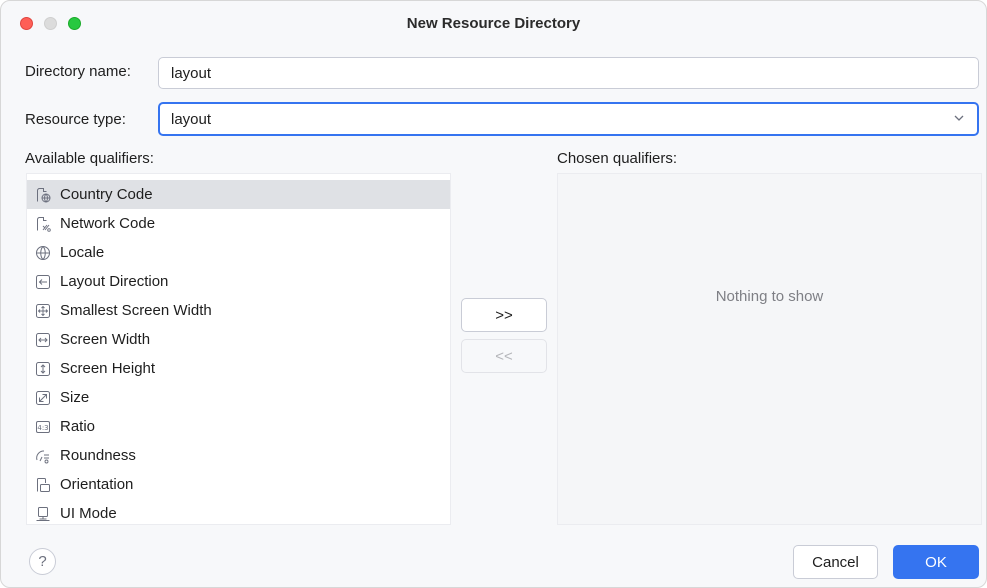 The width and height of the screenshot is (987, 588). What do you see at coordinates (191, 73) in the screenshot?
I see `directory-name-value: layout` at bounding box center [191, 73].